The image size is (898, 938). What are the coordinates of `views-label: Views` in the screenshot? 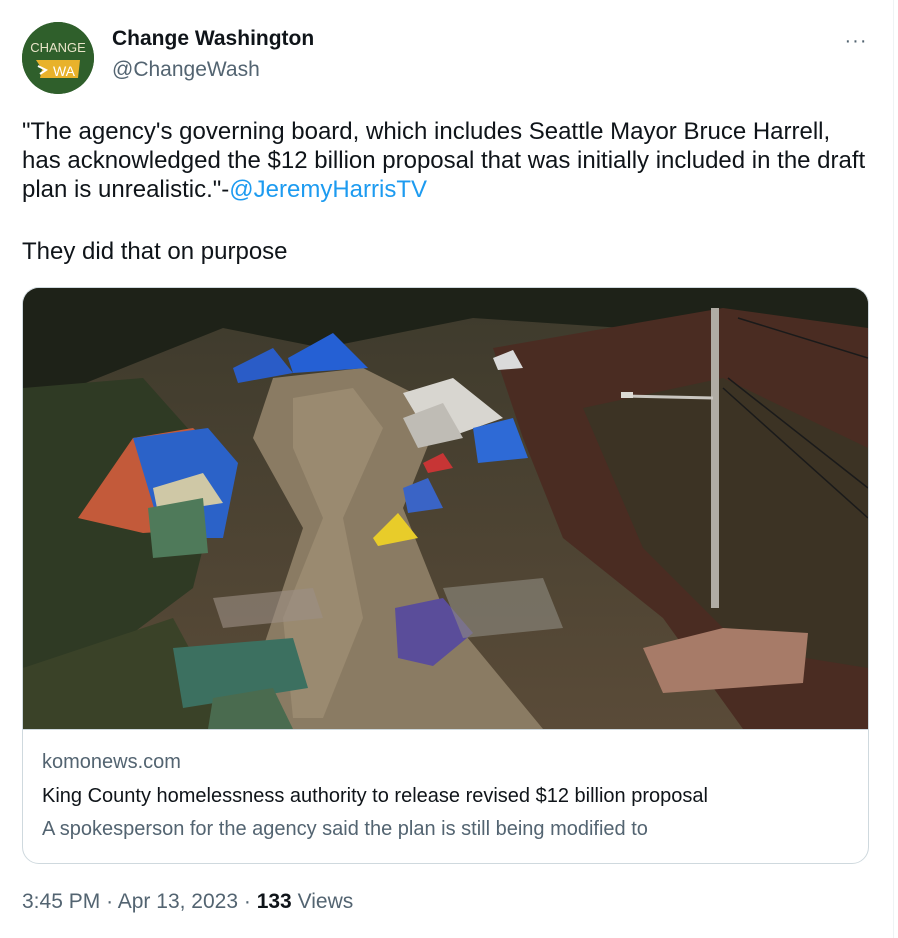 It's located at (325, 901).